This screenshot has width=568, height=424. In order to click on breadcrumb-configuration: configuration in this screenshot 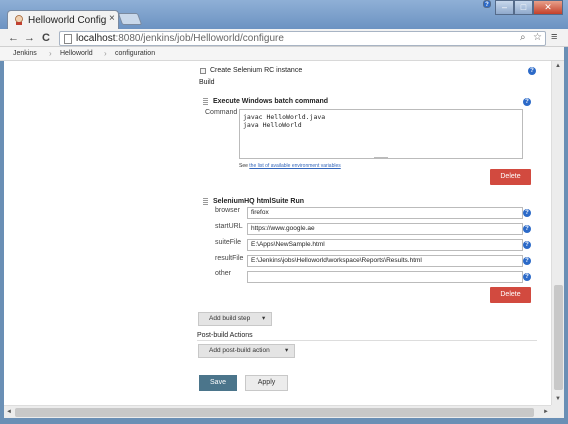, I will do `click(135, 53)`.